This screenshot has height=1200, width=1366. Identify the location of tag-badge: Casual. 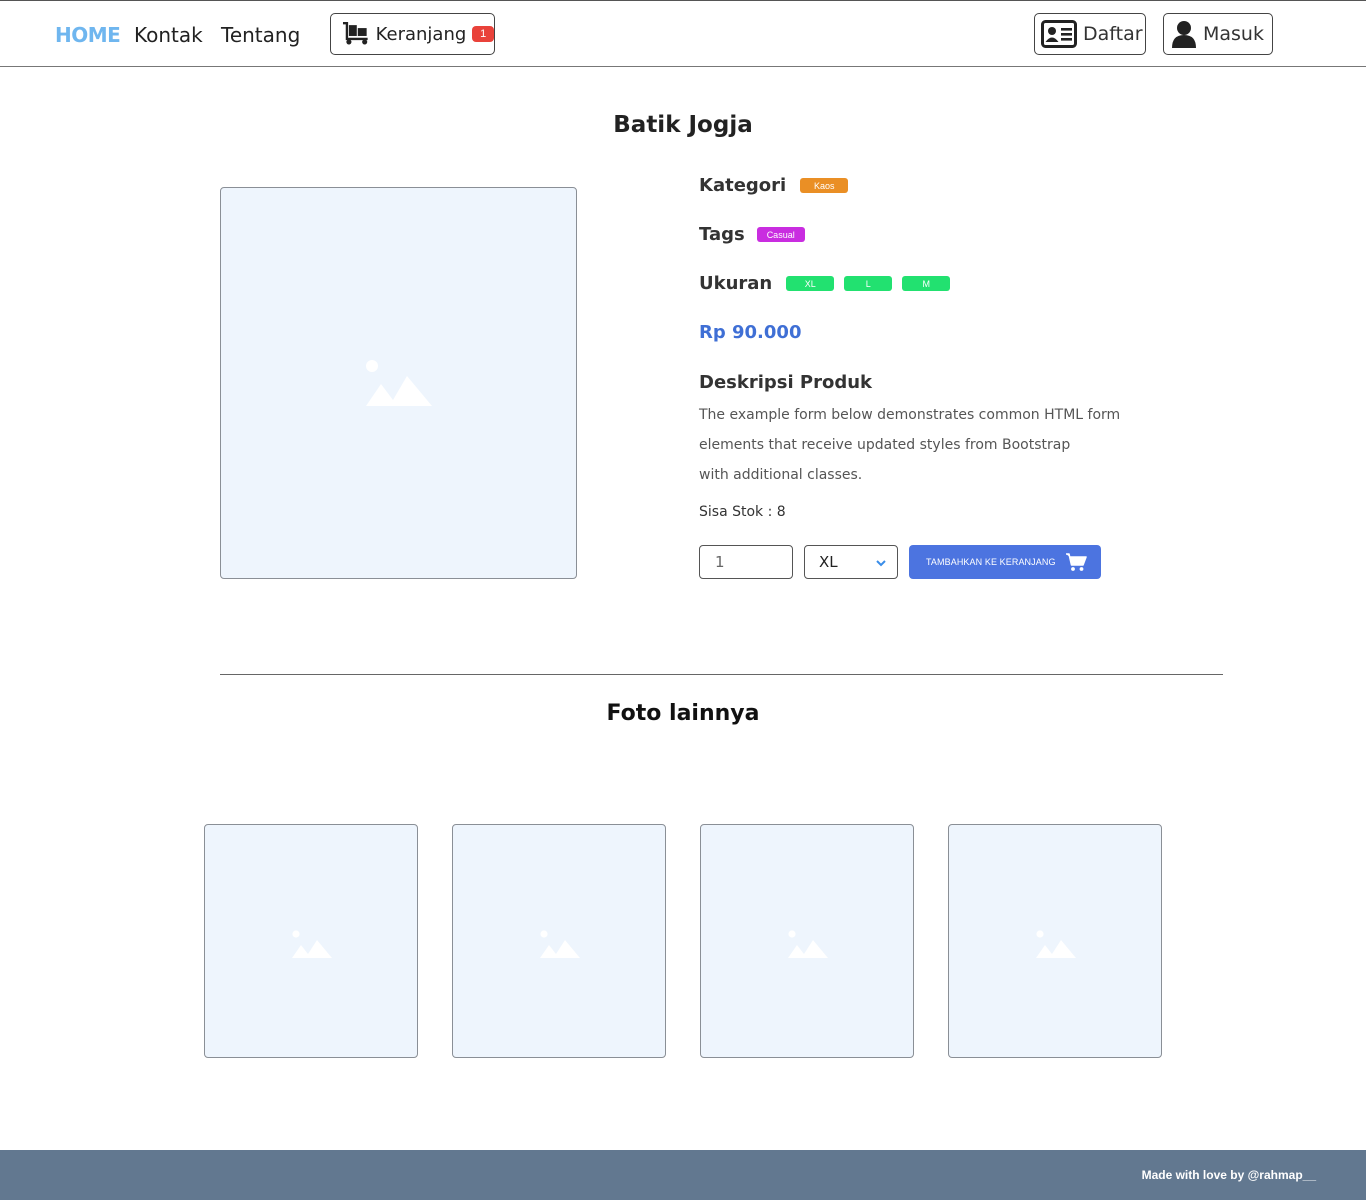
(780, 234).